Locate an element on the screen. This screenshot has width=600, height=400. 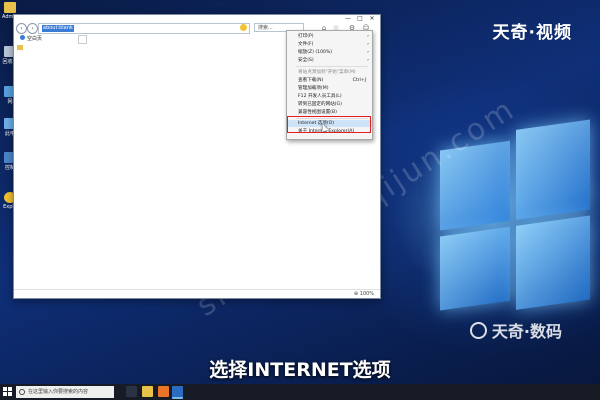
ie-taskbar-icon is located at coordinates (177, 392).